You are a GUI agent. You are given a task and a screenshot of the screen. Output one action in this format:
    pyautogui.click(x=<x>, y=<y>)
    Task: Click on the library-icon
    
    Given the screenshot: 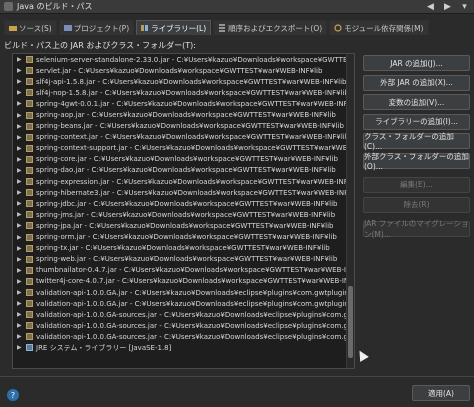 What is the action you would take?
    pyautogui.click(x=145, y=28)
    